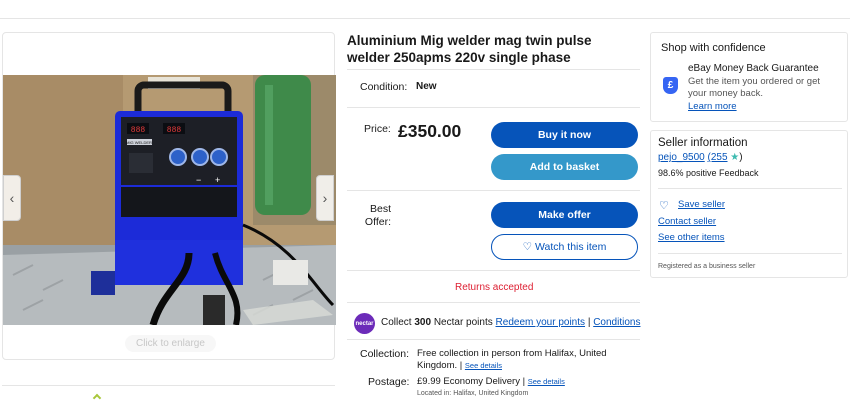 This screenshot has height=402, width=850. What do you see at coordinates (484, 381) in the screenshot?
I see `postage-service: Economy Delivery |` at bounding box center [484, 381].